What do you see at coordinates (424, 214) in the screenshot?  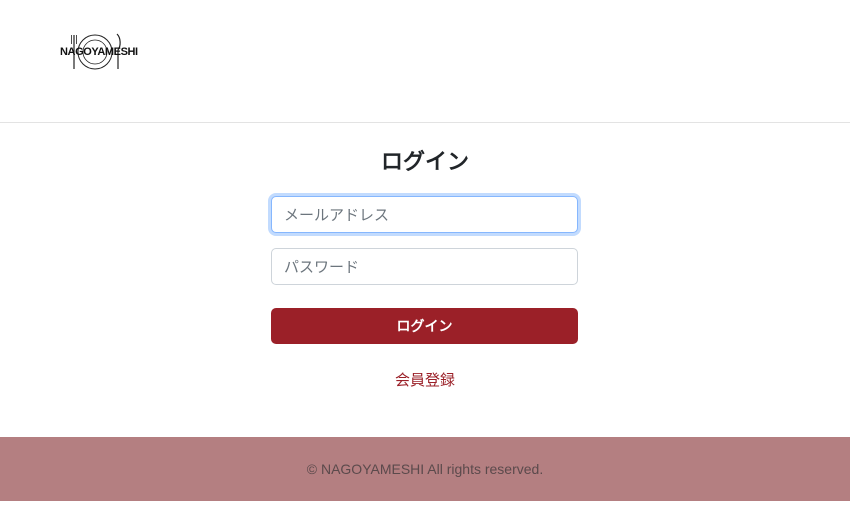 I see `email-input` at bounding box center [424, 214].